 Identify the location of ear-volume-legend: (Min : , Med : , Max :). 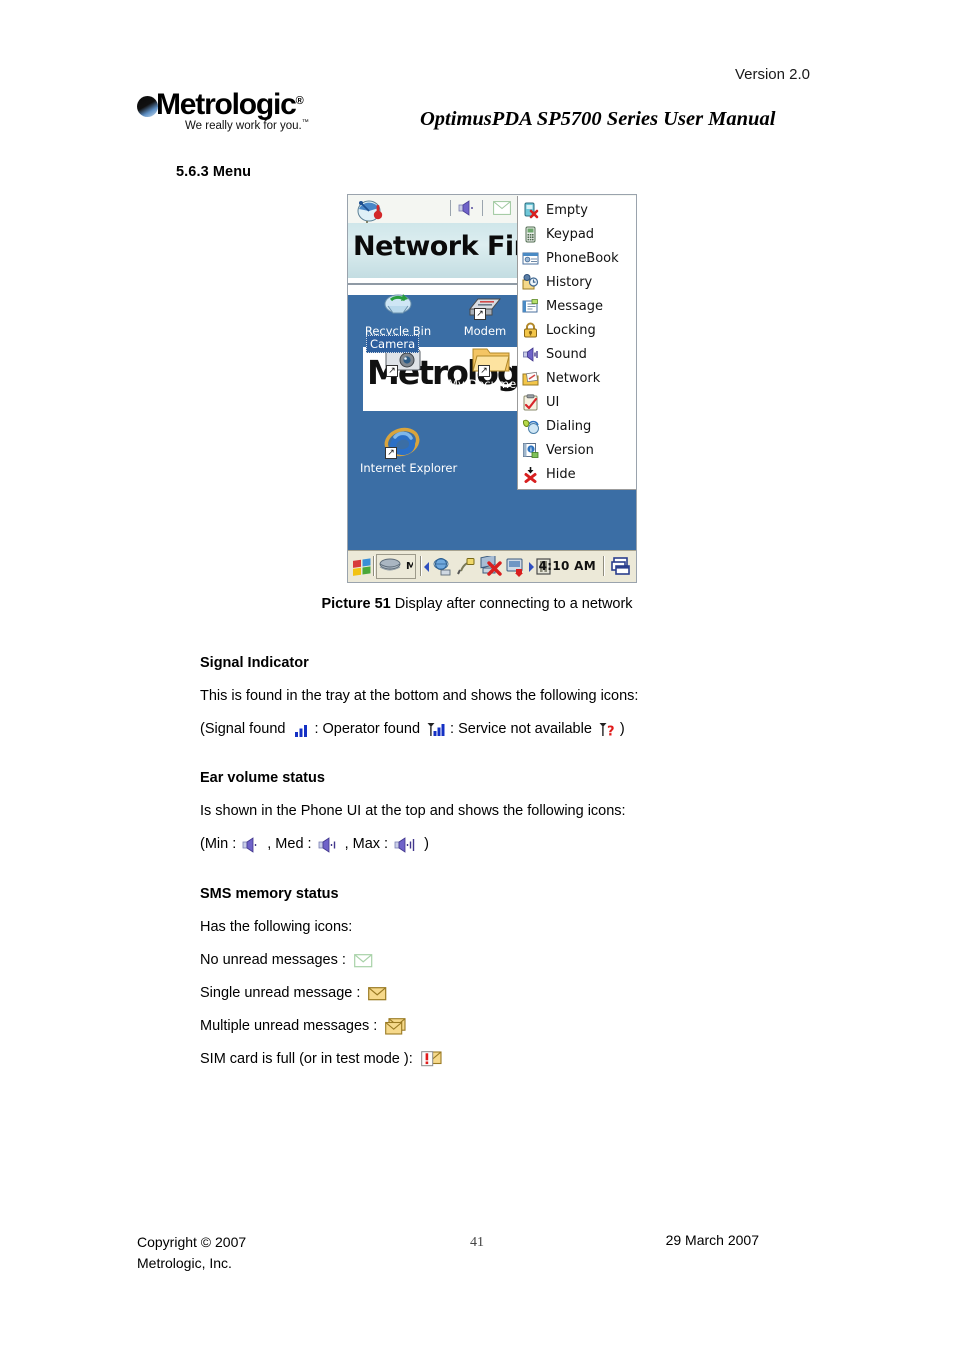
(500, 844).